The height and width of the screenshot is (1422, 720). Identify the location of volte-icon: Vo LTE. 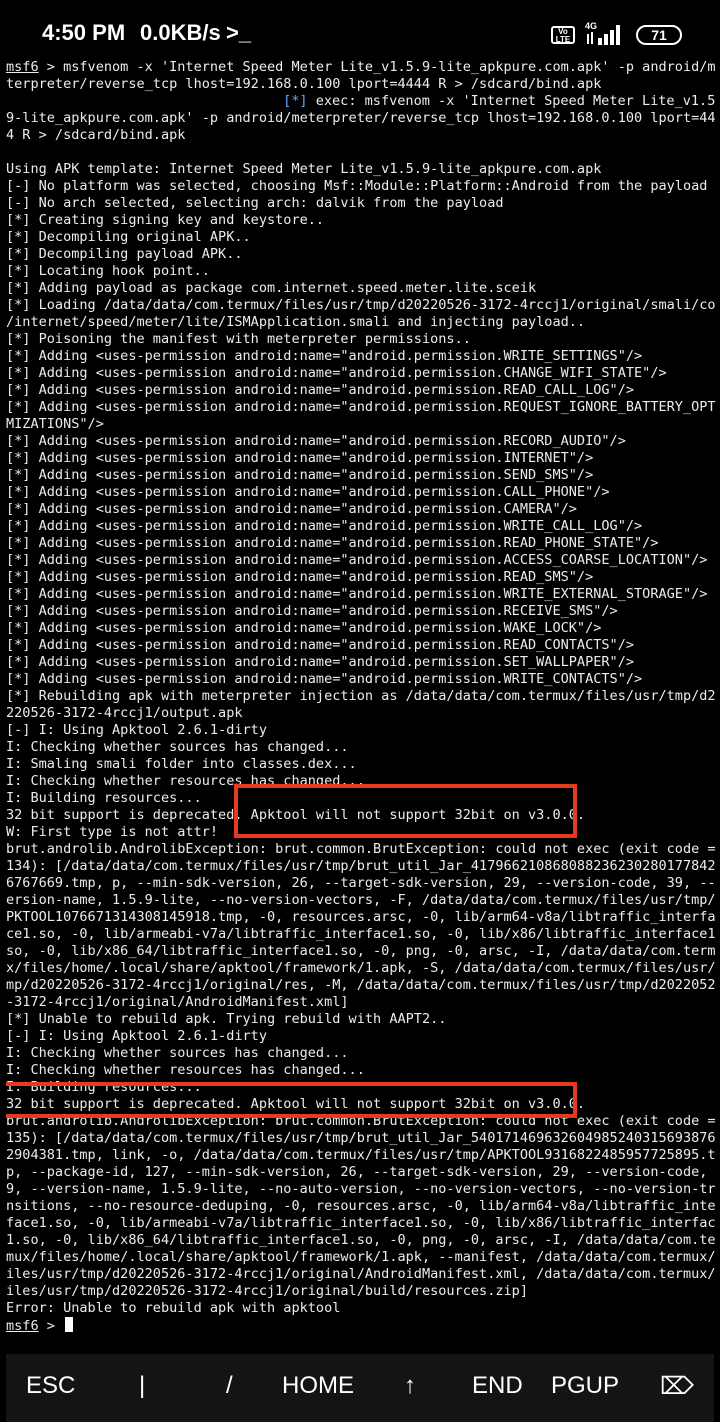
(563, 35).